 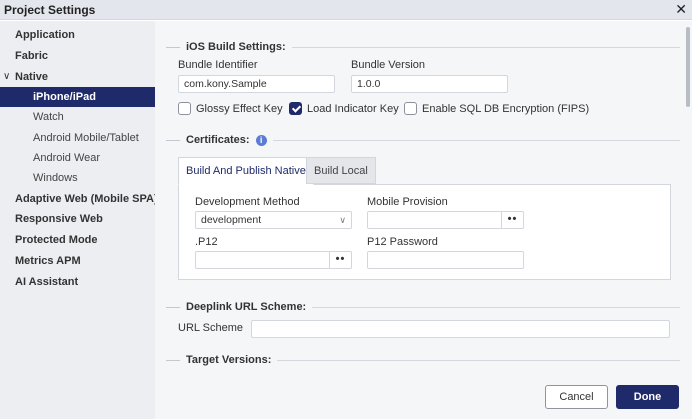 What do you see at coordinates (47, 282) in the screenshot?
I see `sidebar-item-label: AI Assistant` at bounding box center [47, 282].